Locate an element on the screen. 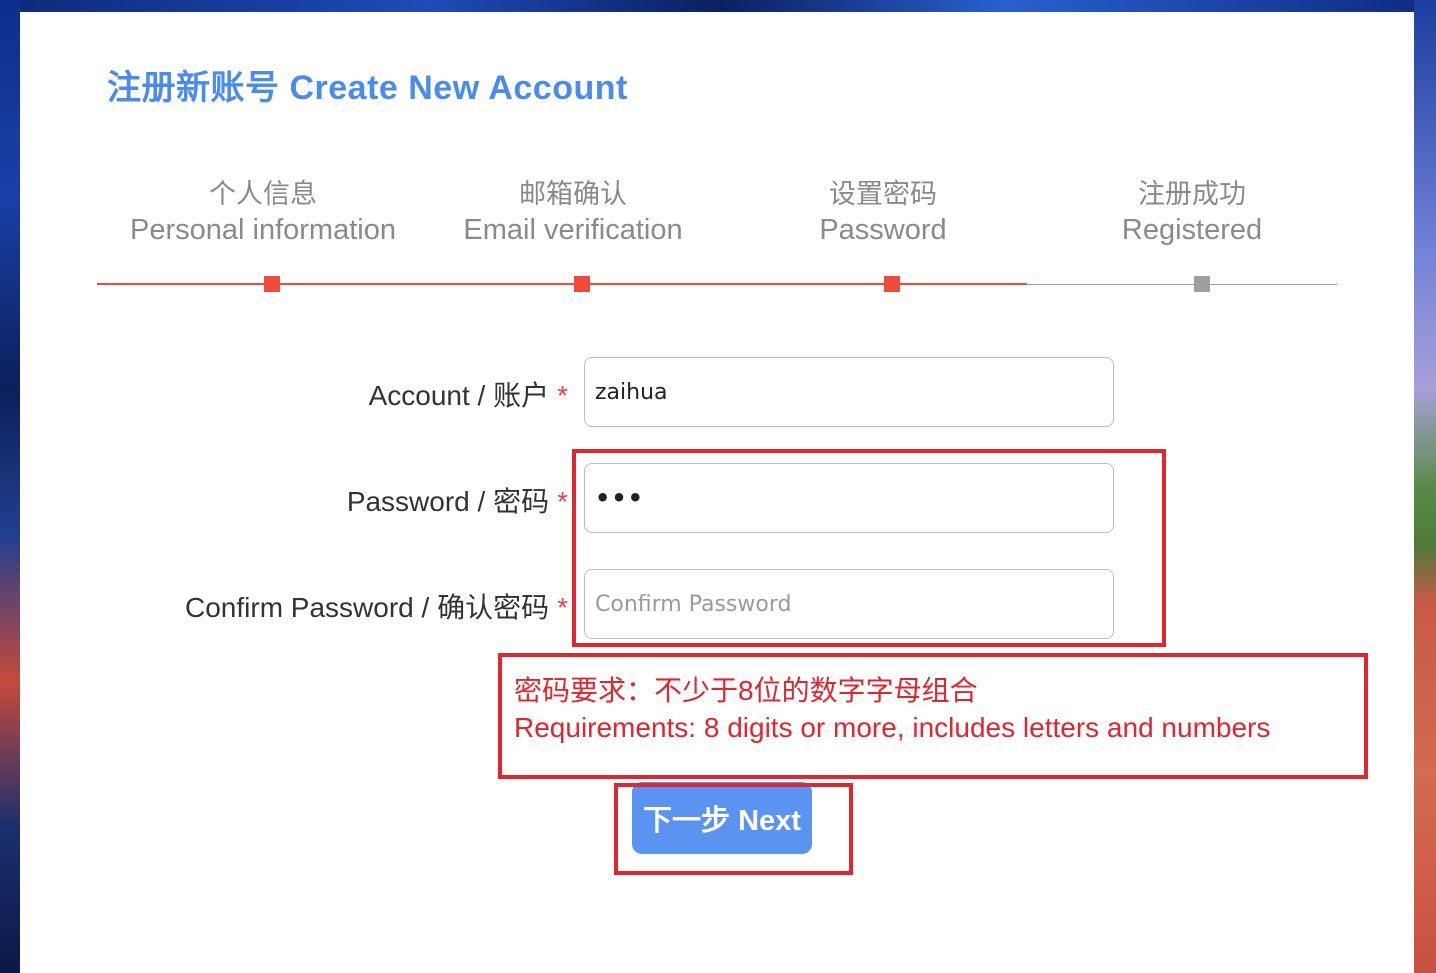  background-left is located at coordinates (10, 486).